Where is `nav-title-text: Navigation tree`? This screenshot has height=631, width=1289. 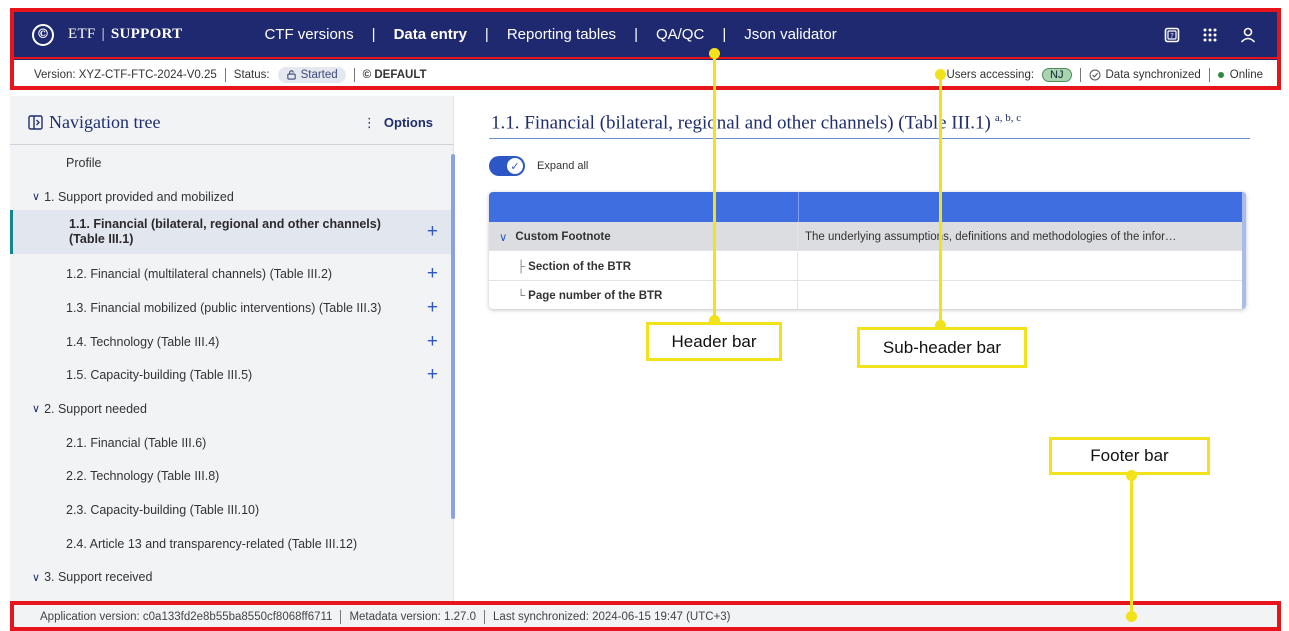
nav-title-text: Navigation tree is located at coordinates (105, 122).